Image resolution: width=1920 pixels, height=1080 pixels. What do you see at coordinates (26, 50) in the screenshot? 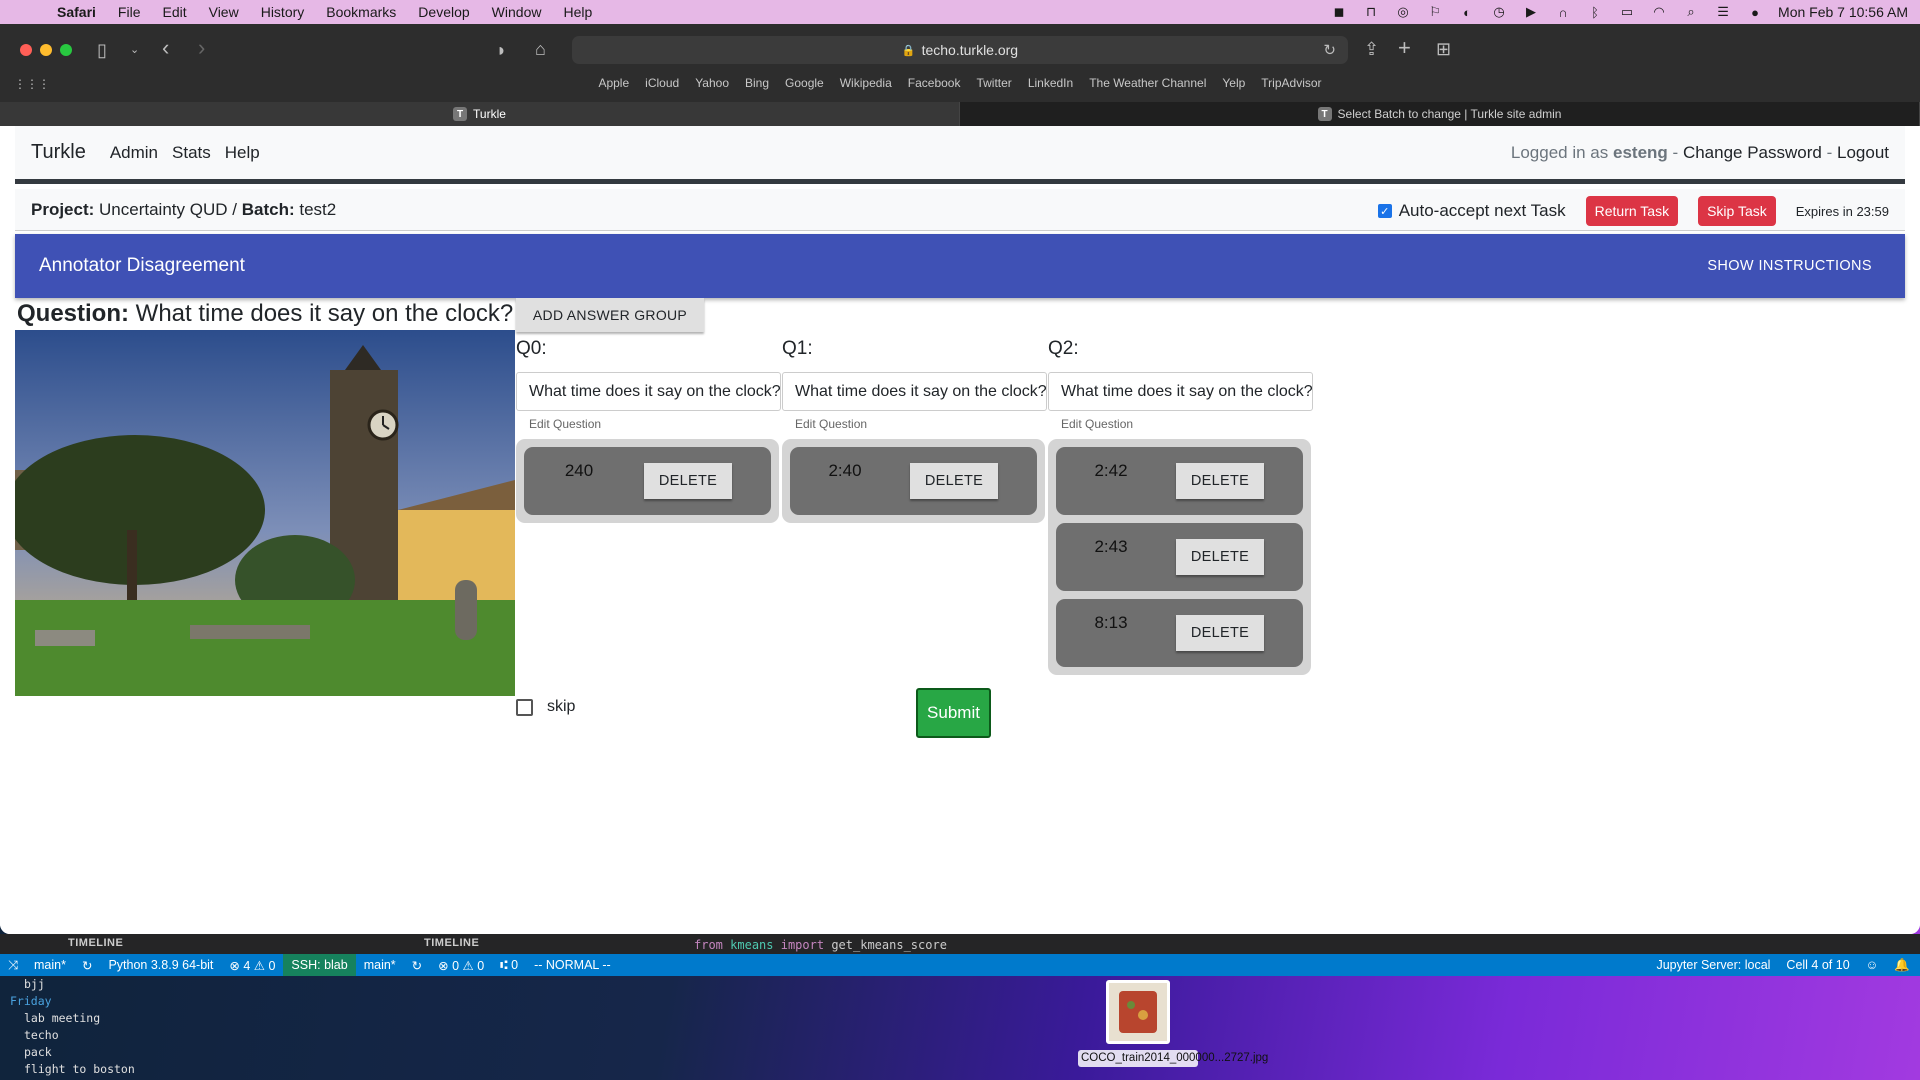
I see `close-window-button` at bounding box center [26, 50].